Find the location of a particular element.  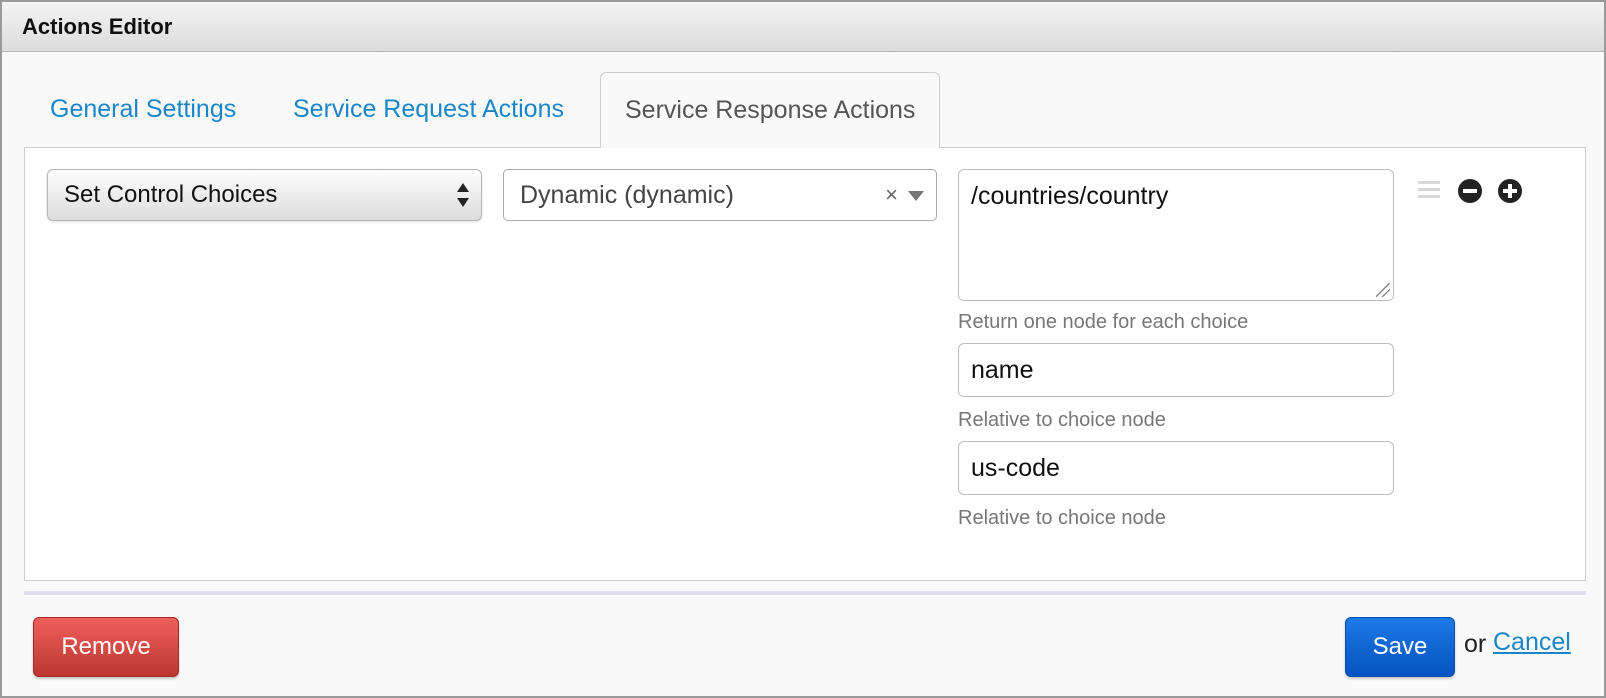

cancel-link: Cancel is located at coordinates (1532, 642).